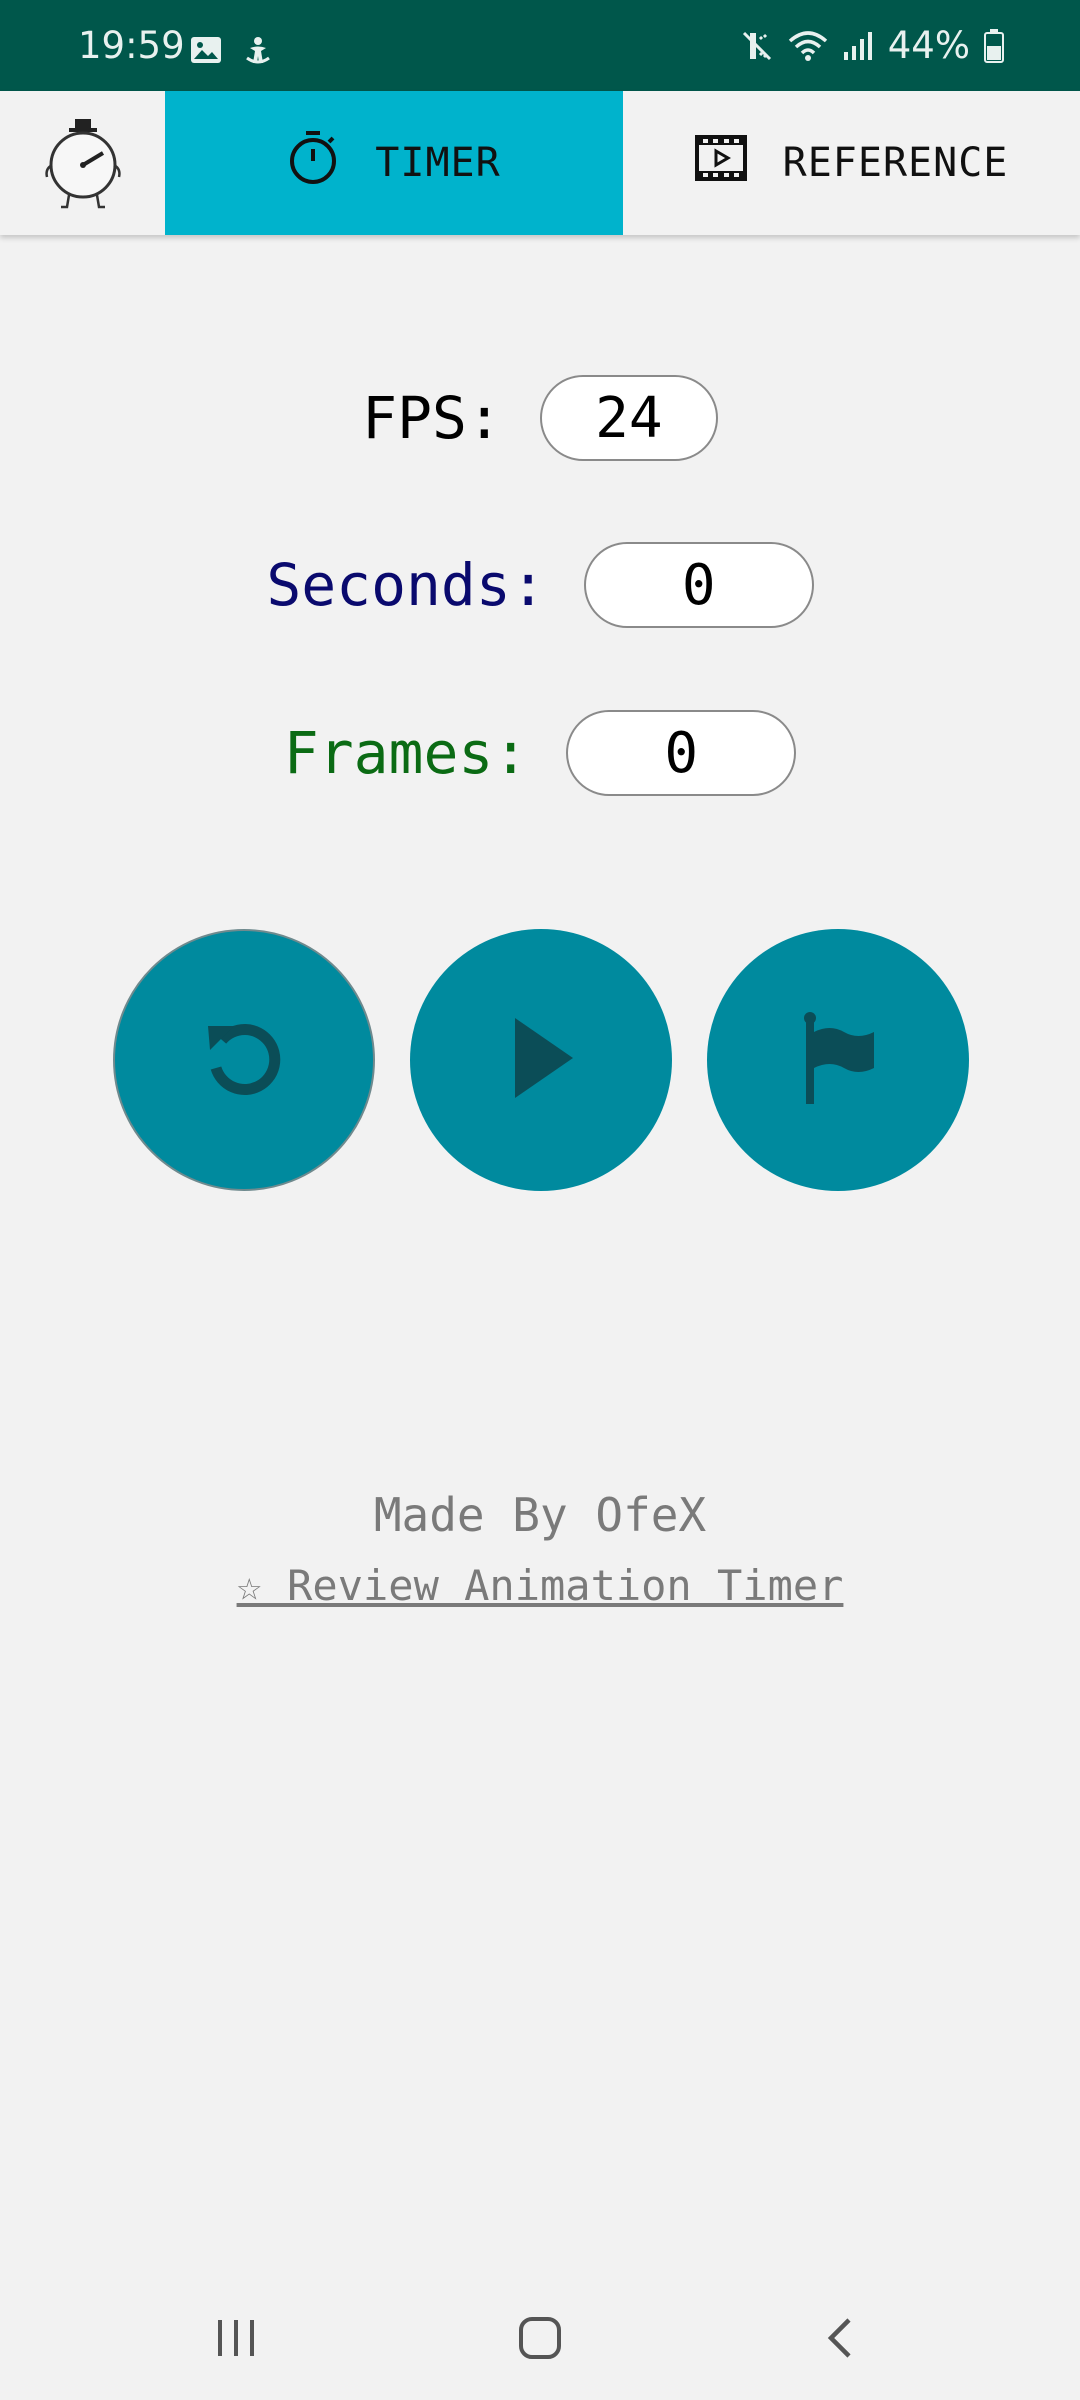 This screenshot has width=1080, height=2400. I want to click on frames-input, so click(681, 753).